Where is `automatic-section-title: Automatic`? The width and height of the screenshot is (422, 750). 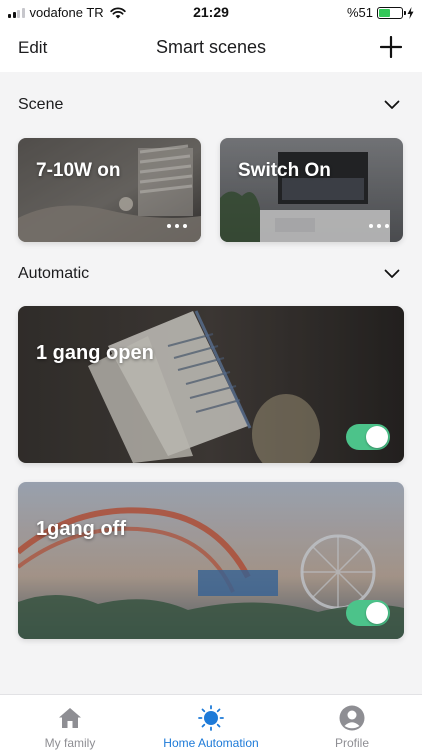 automatic-section-title: Automatic is located at coordinates (54, 273).